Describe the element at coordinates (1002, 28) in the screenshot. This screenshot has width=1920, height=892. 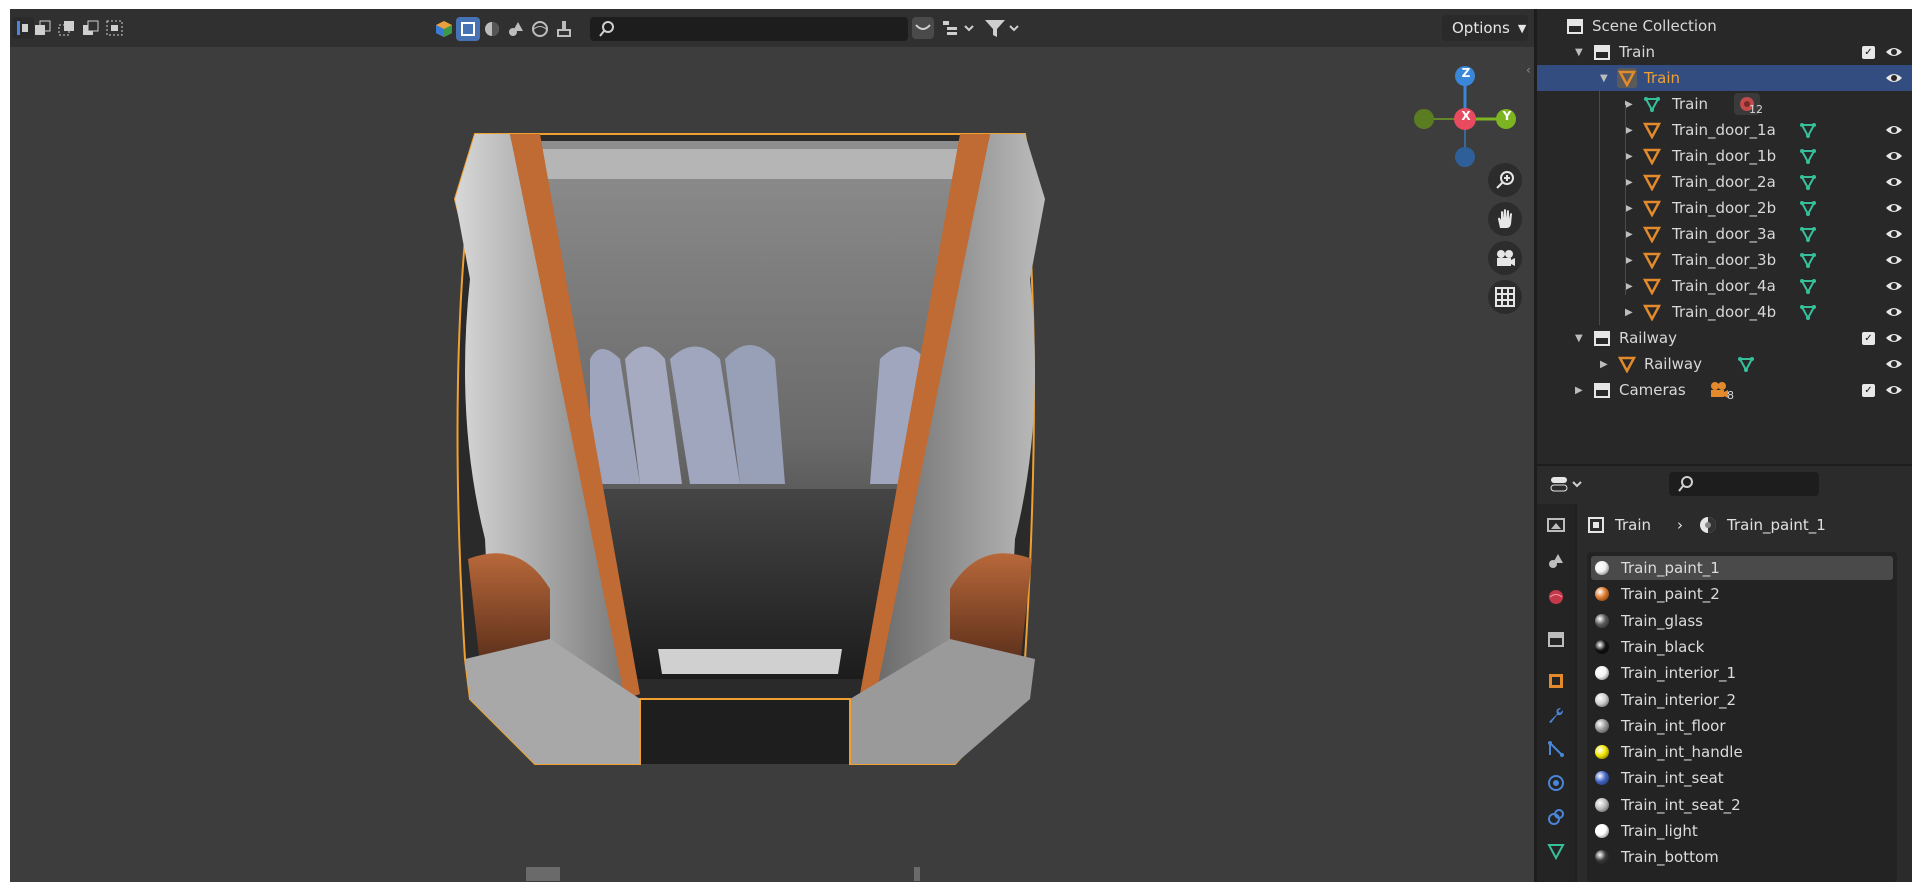
I see `filter-dropdown` at that location.